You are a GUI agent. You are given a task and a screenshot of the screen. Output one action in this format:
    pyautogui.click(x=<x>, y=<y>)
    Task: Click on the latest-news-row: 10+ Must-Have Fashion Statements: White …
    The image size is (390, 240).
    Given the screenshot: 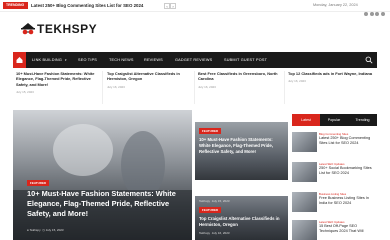 What is the action you would take?
    pyautogui.click(x=195, y=87)
    